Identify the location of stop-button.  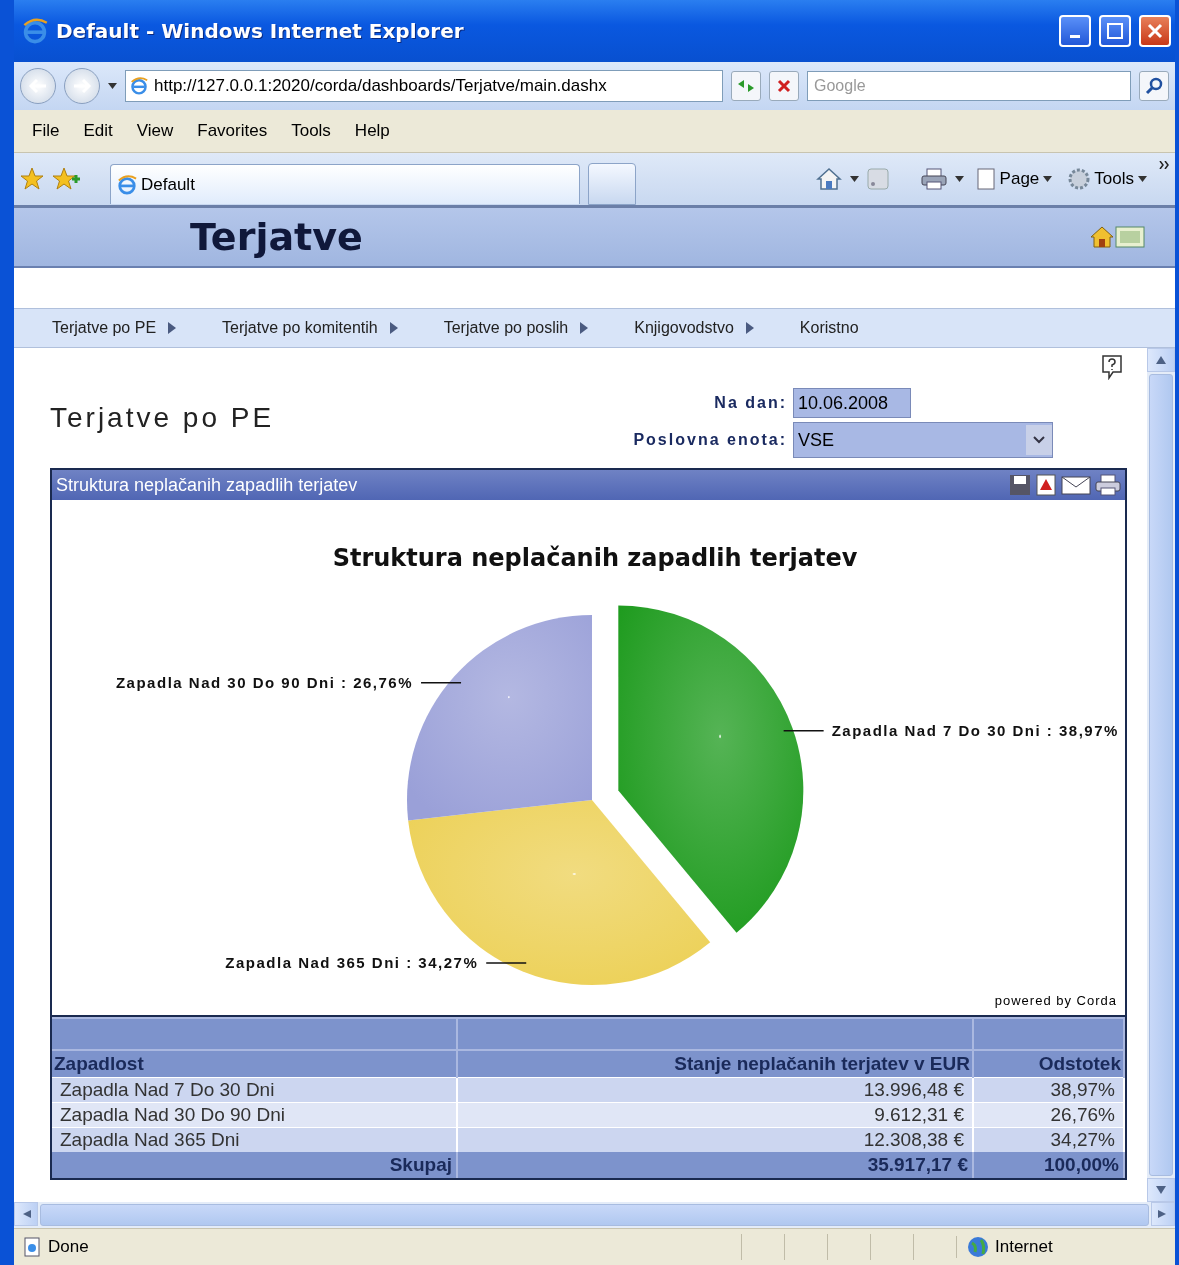
(784, 86).